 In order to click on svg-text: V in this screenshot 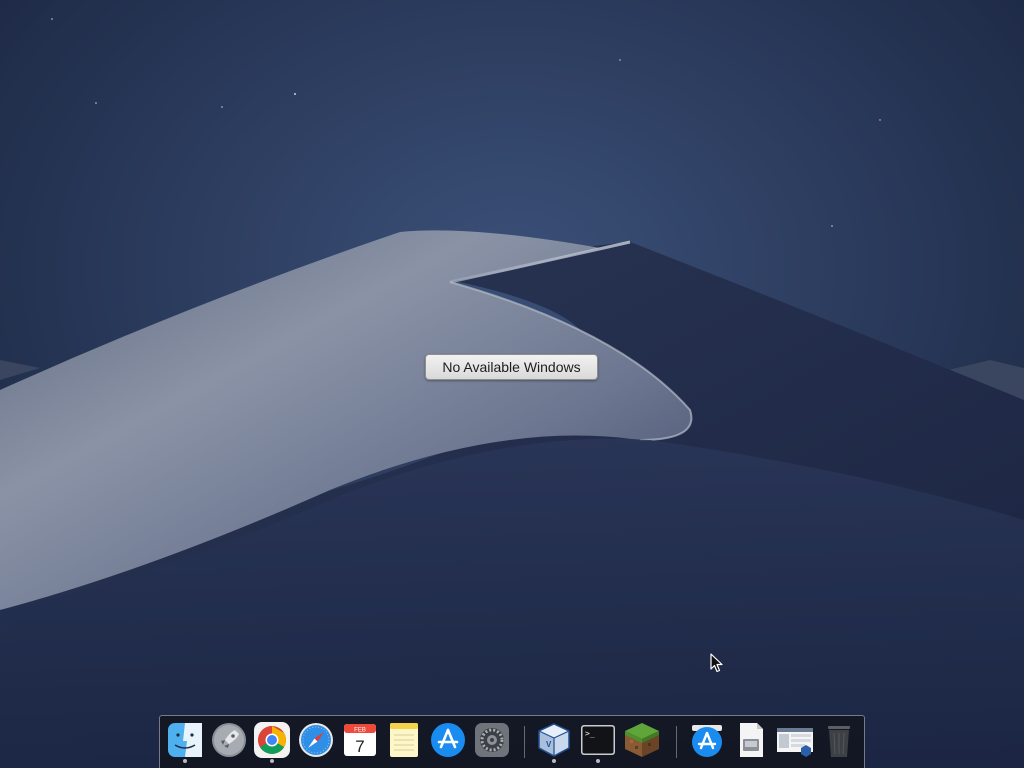, I will do `click(549, 744)`.